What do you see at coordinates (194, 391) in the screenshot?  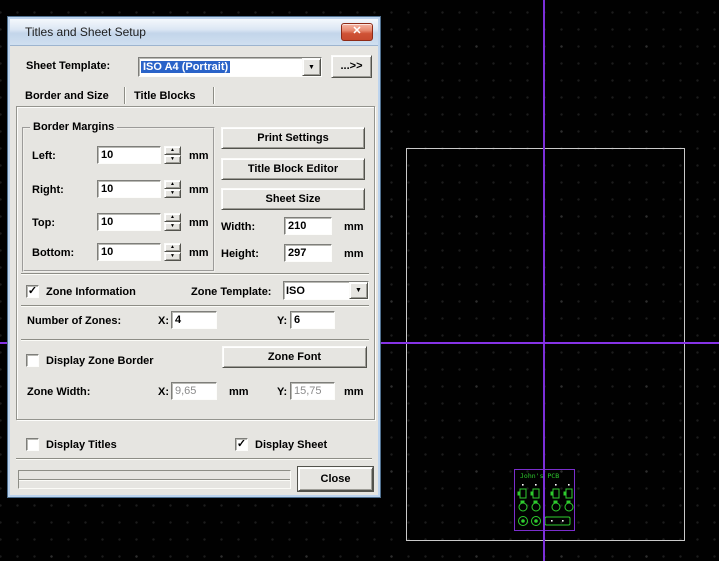 I see `zone-width-x-input: 9,65` at bounding box center [194, 391].